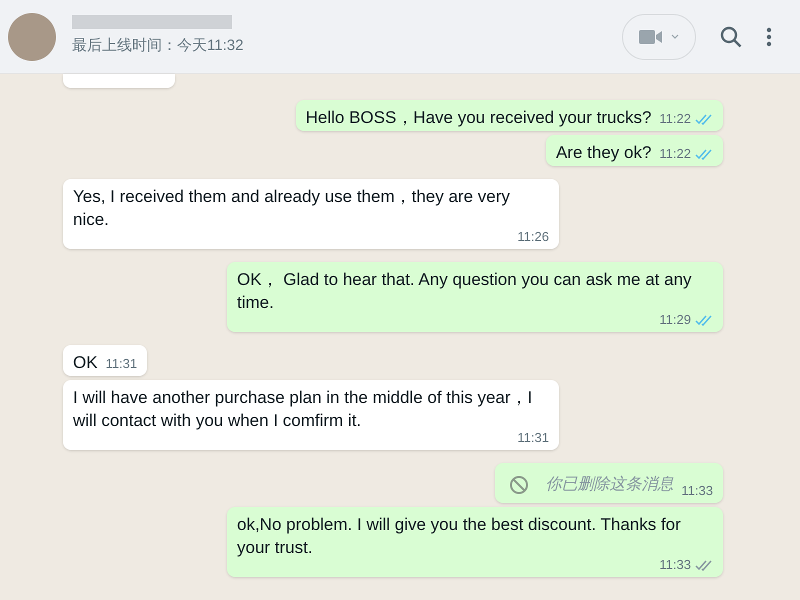  What do you see at coordinates (292, 208) in the screenshot?
I see `message-text: Yes, I received them and already use them，they are very nice.` at bounding box center [292, 208].